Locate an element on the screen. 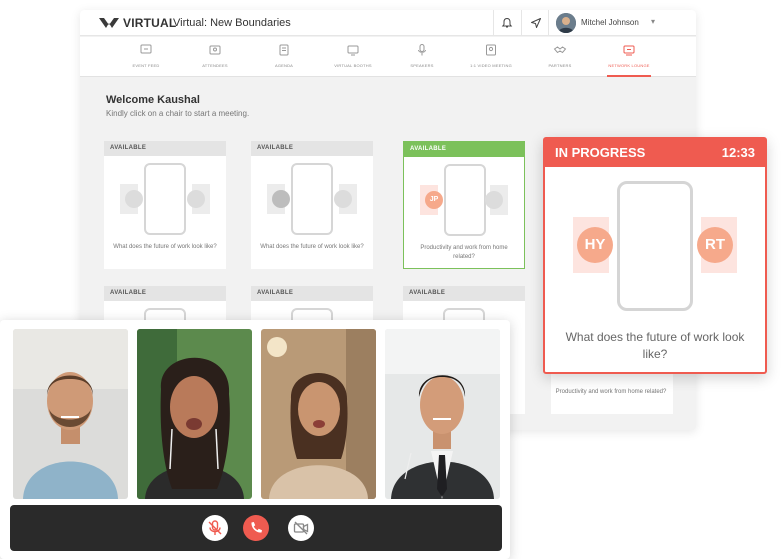 The height and width of the screenshot is (559, 782). virtual-logo-icon is located at coordinates (109, 23).